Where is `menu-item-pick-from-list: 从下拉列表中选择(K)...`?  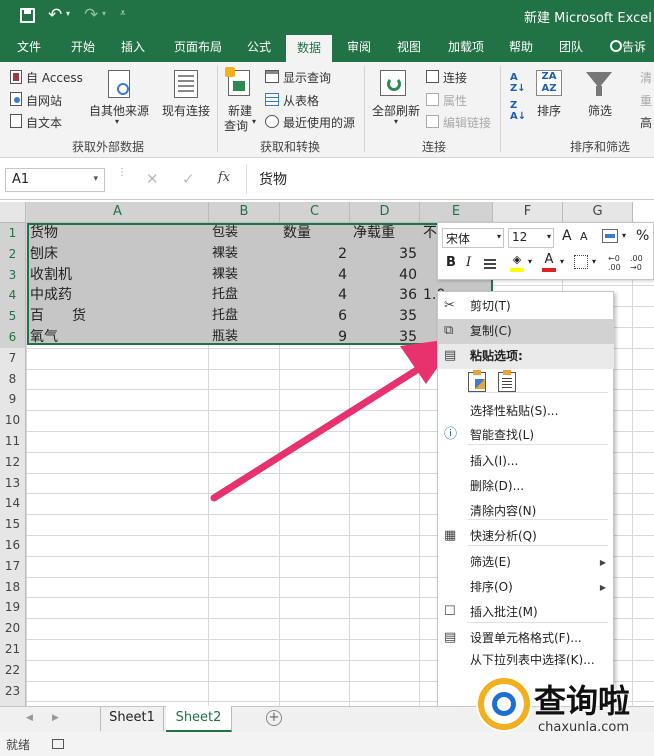
menu-item-pick-from-list: 从下拉列表中选择(K)... is located at coordinates (526, 658).